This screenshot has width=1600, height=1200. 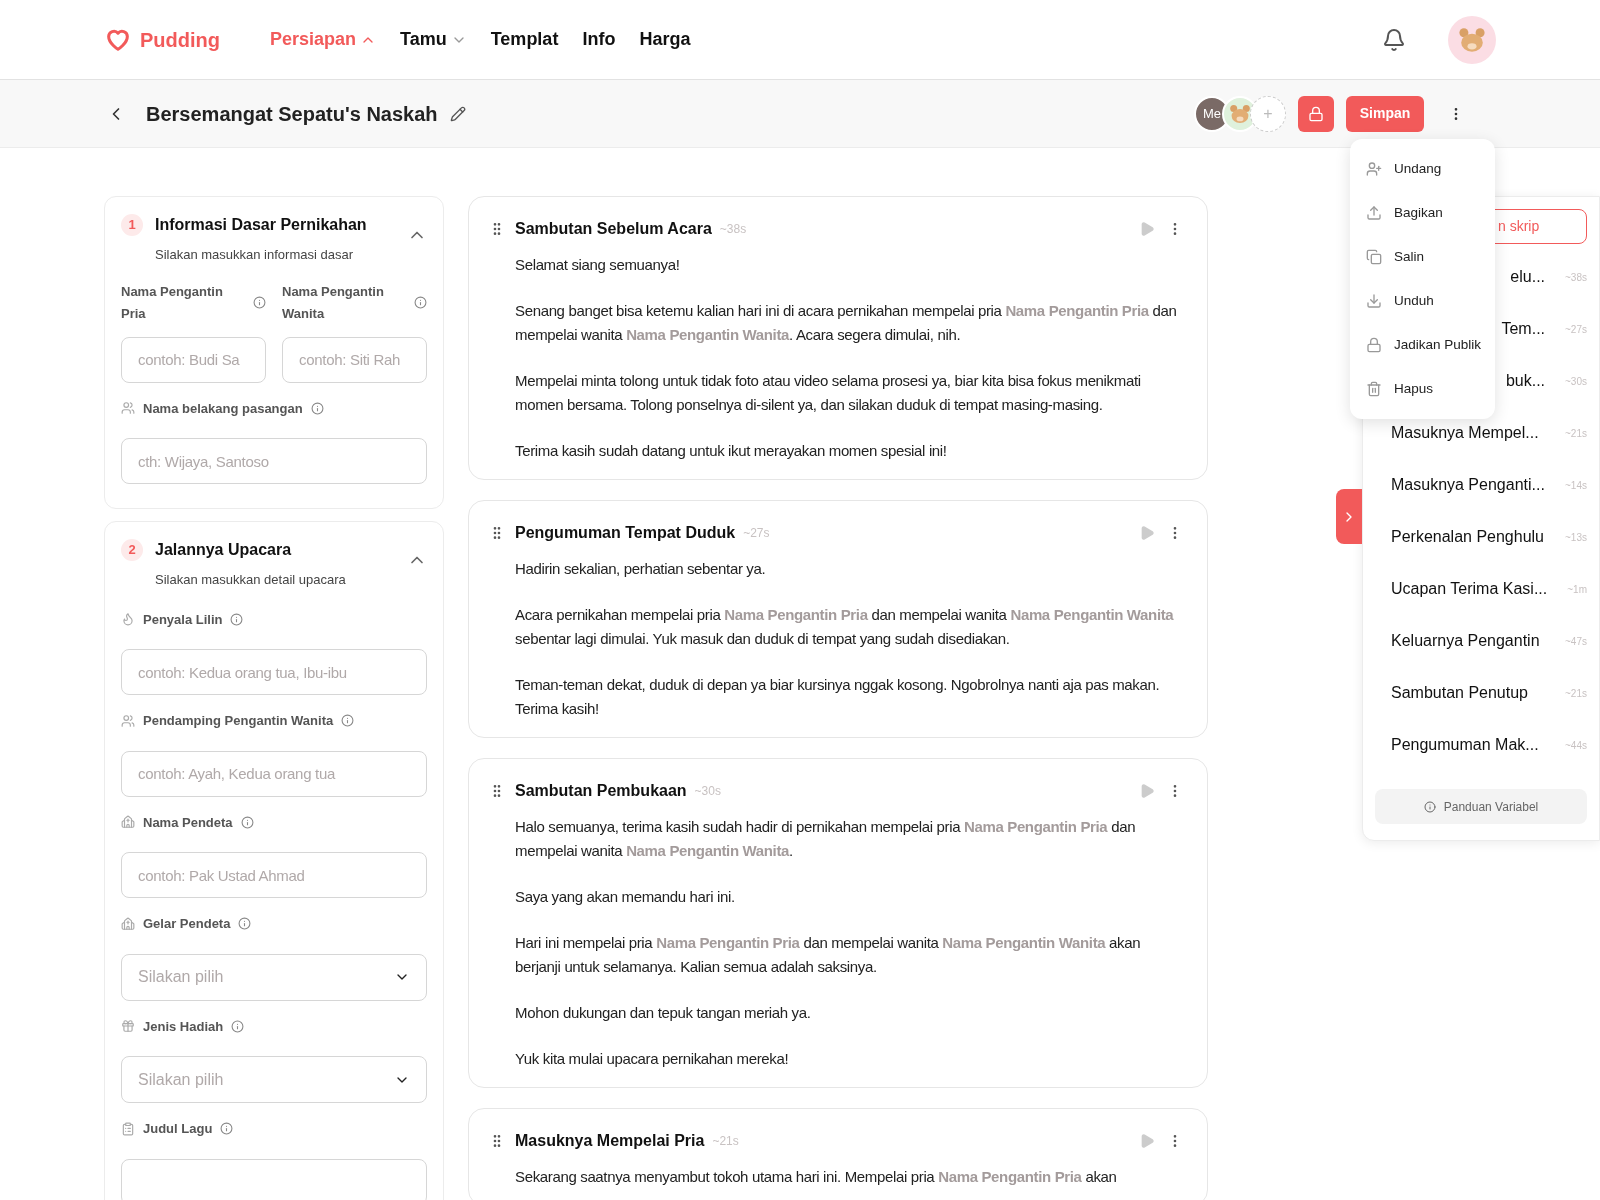 I want to click on outline-item: Keluarnya Pengantin ~47s, so click(x=1481, y=641).